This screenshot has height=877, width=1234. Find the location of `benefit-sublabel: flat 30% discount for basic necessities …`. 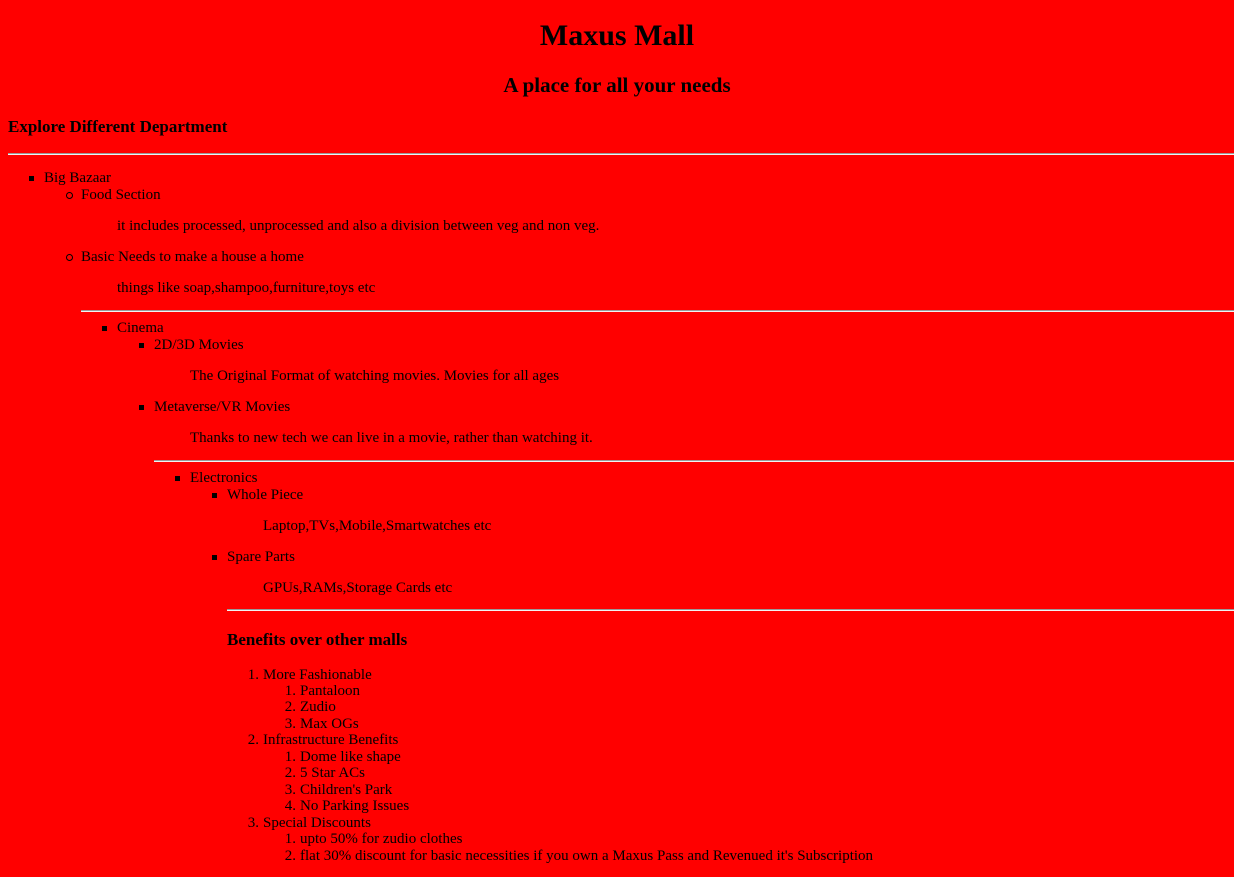

benefit-sublabel: flat 30% discount for basic necessities … is located at coordinates (587, 856).